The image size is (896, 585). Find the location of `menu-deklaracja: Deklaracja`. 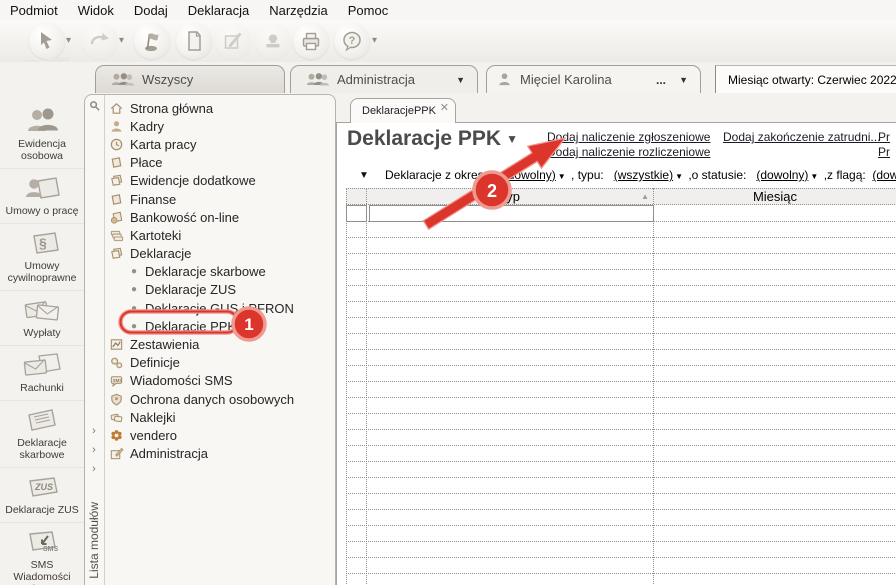

menu-deklaracja: Deklaracja is located at coordinates (218, 10).